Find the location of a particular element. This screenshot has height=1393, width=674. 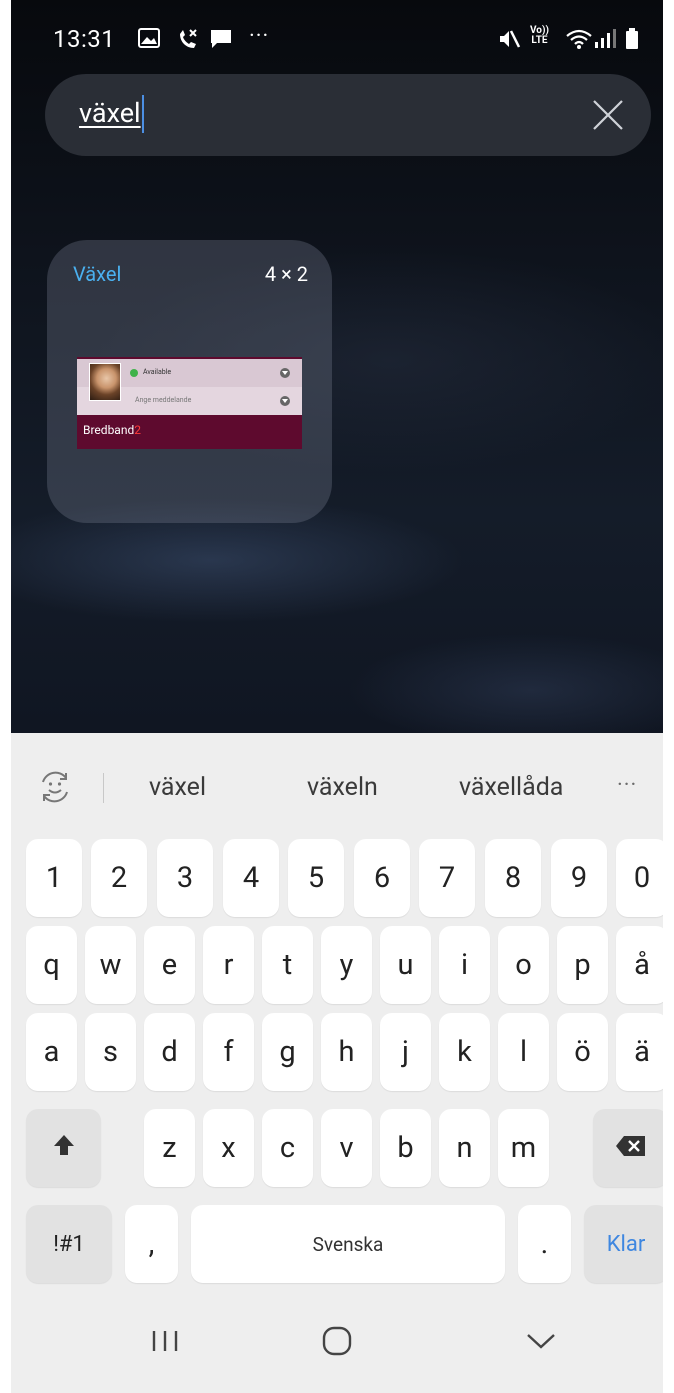

key-2: 2 is located at coordinates (119, 878).